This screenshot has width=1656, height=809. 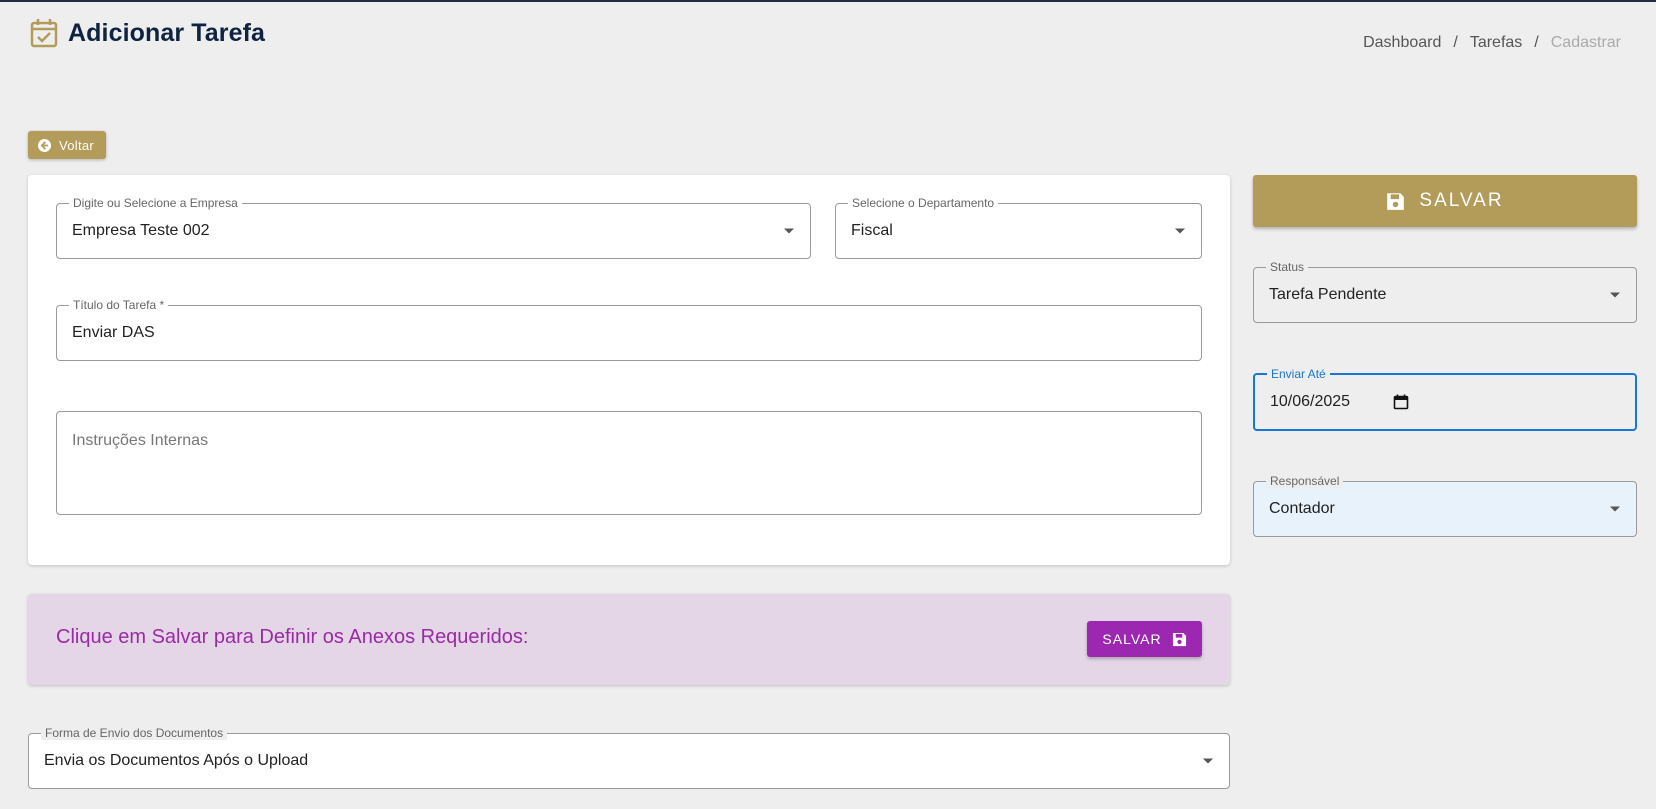 What do you see at coordinates (1461, 200) in the screenshot?
I see `save-button-label: SALVAR` at bounding box center [1461, 200].